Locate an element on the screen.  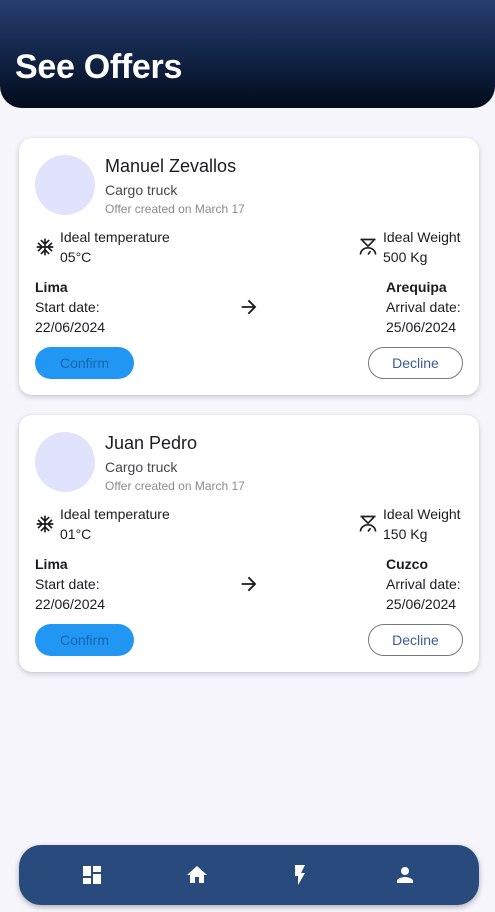
person-icon is located at coordinates (405, 875).